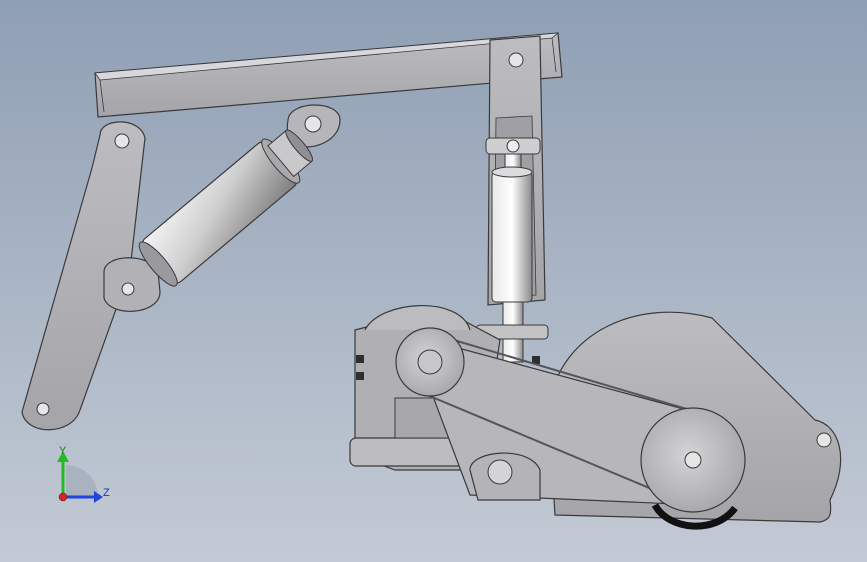 The height and width of the screenshot is (562, 867). Describe the element at coordinates (106, 493) in the screenshot. I see `z-axis-label: Z` at that location.